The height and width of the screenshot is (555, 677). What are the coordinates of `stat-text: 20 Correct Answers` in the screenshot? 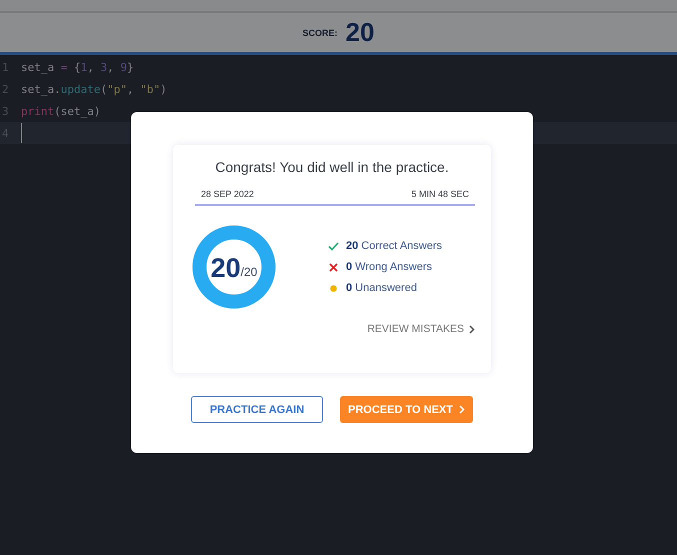 It's located at (394, 246).